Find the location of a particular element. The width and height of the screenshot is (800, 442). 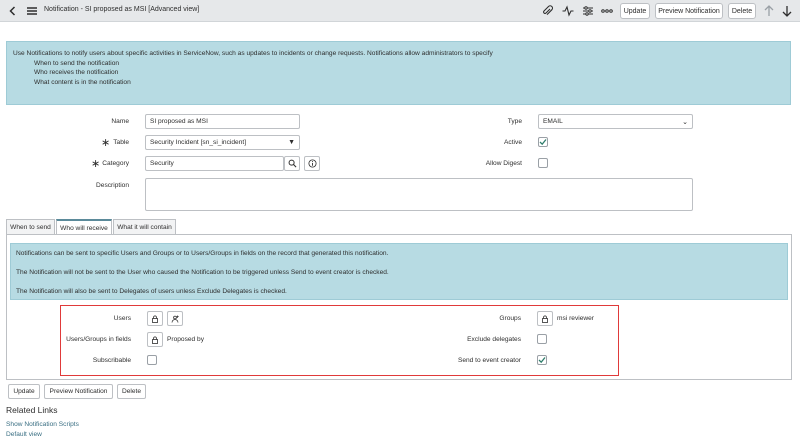

groups-label: Groups is located at coordinates (510, 318).